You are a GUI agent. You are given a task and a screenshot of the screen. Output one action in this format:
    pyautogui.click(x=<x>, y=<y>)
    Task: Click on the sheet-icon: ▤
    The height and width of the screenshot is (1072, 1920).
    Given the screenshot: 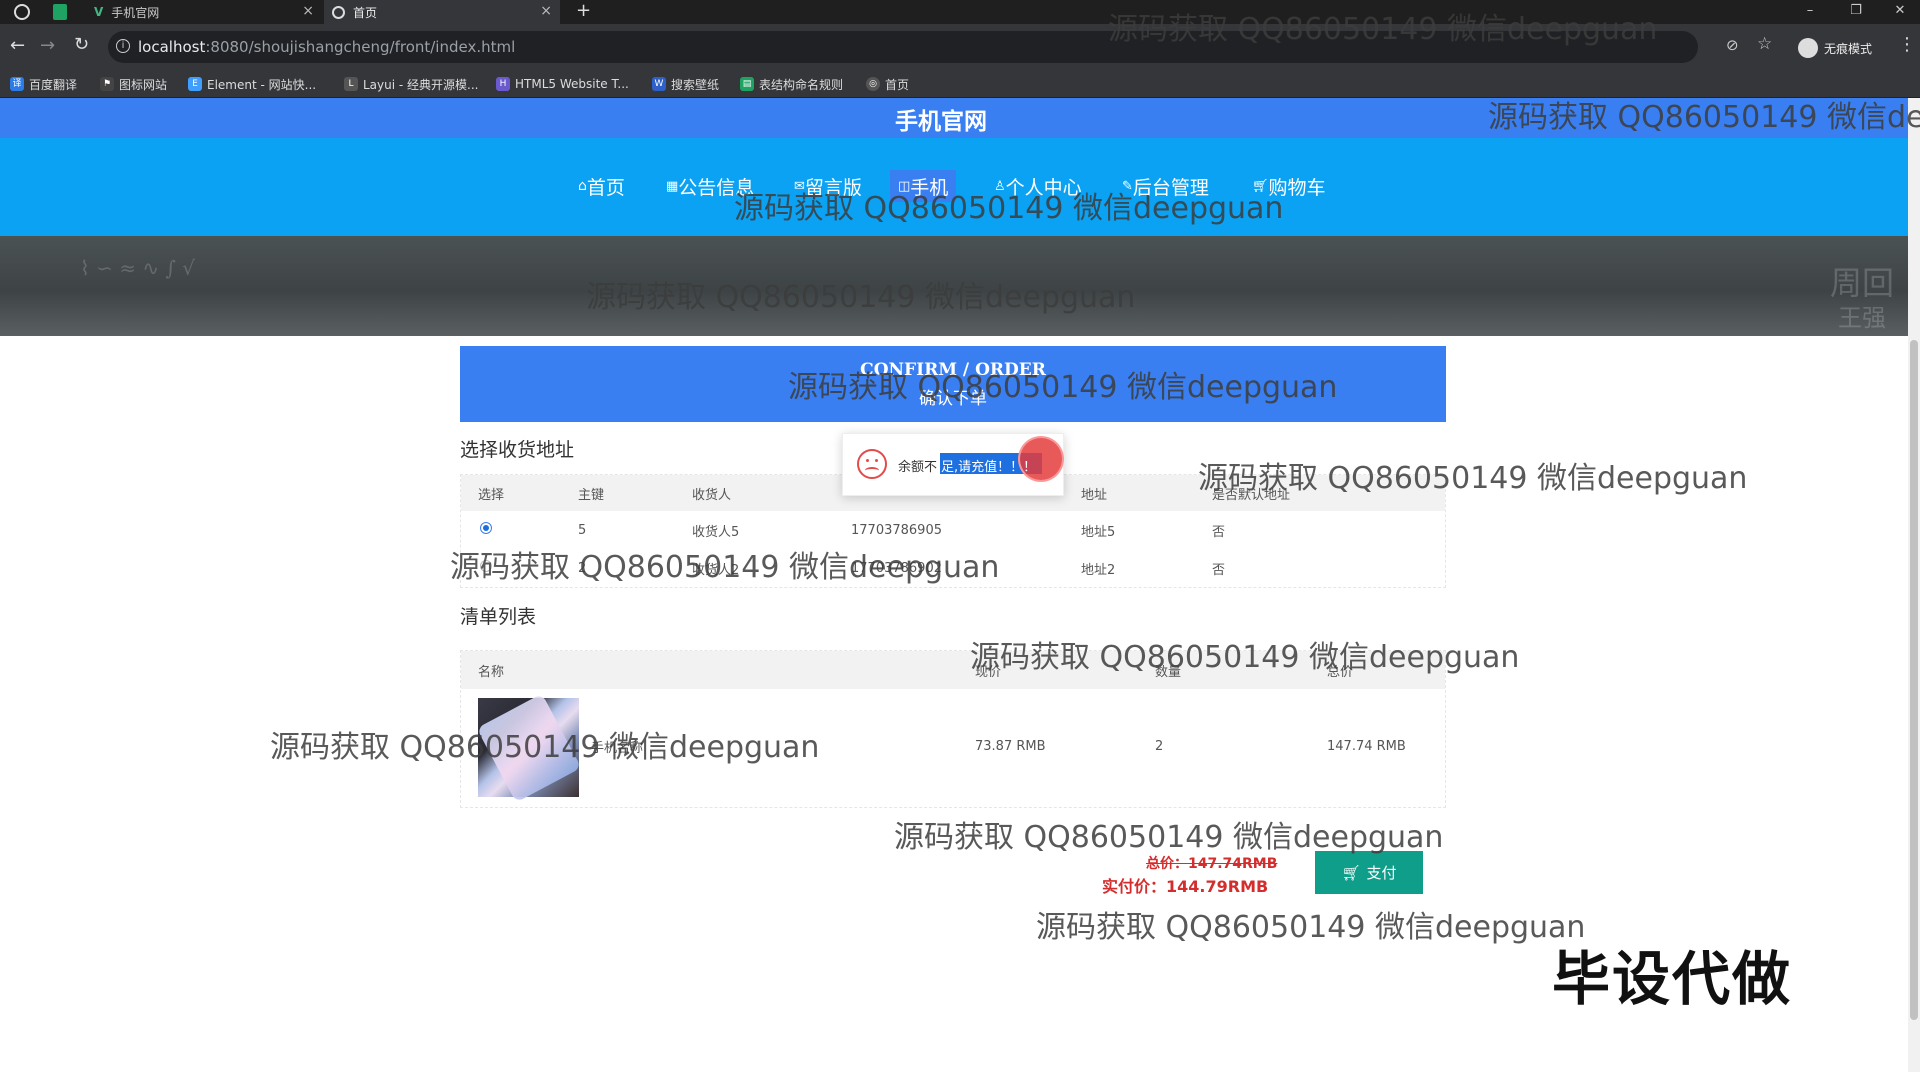 What is the action you would take?
    pyautogui.click(x=747, y=84)
    